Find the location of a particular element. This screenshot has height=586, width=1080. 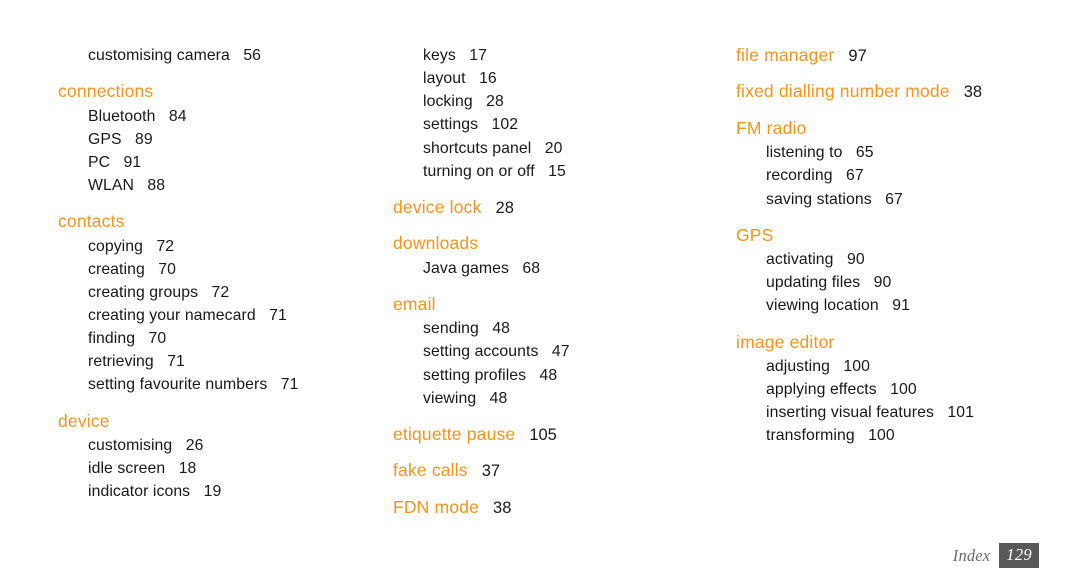

index-heading: downloads is located at coordinates (555, 243).